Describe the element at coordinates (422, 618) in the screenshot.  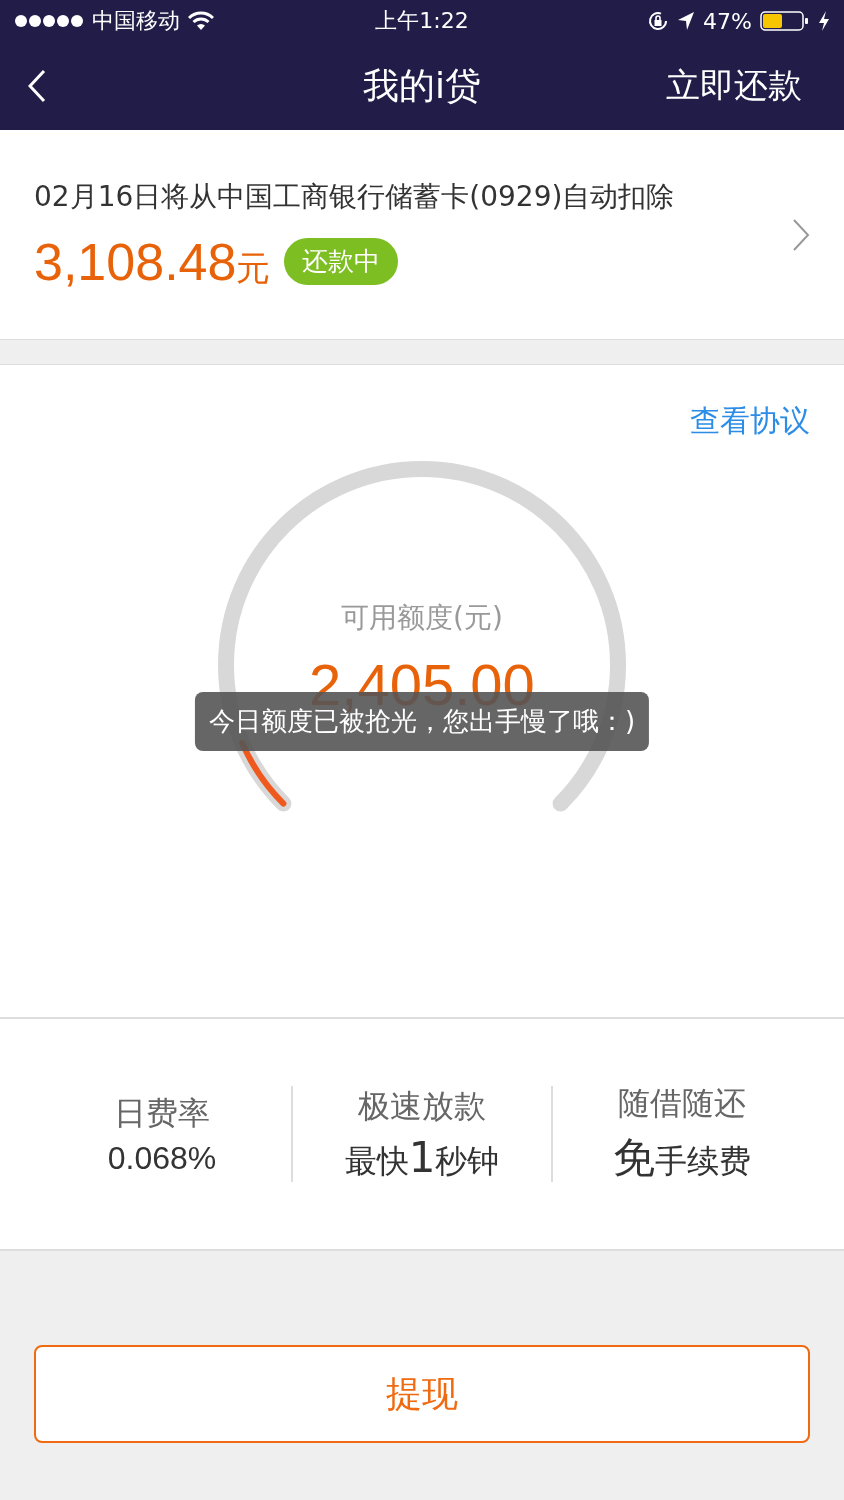
I see `available-credit-label: 可用额度(元)` at that location.